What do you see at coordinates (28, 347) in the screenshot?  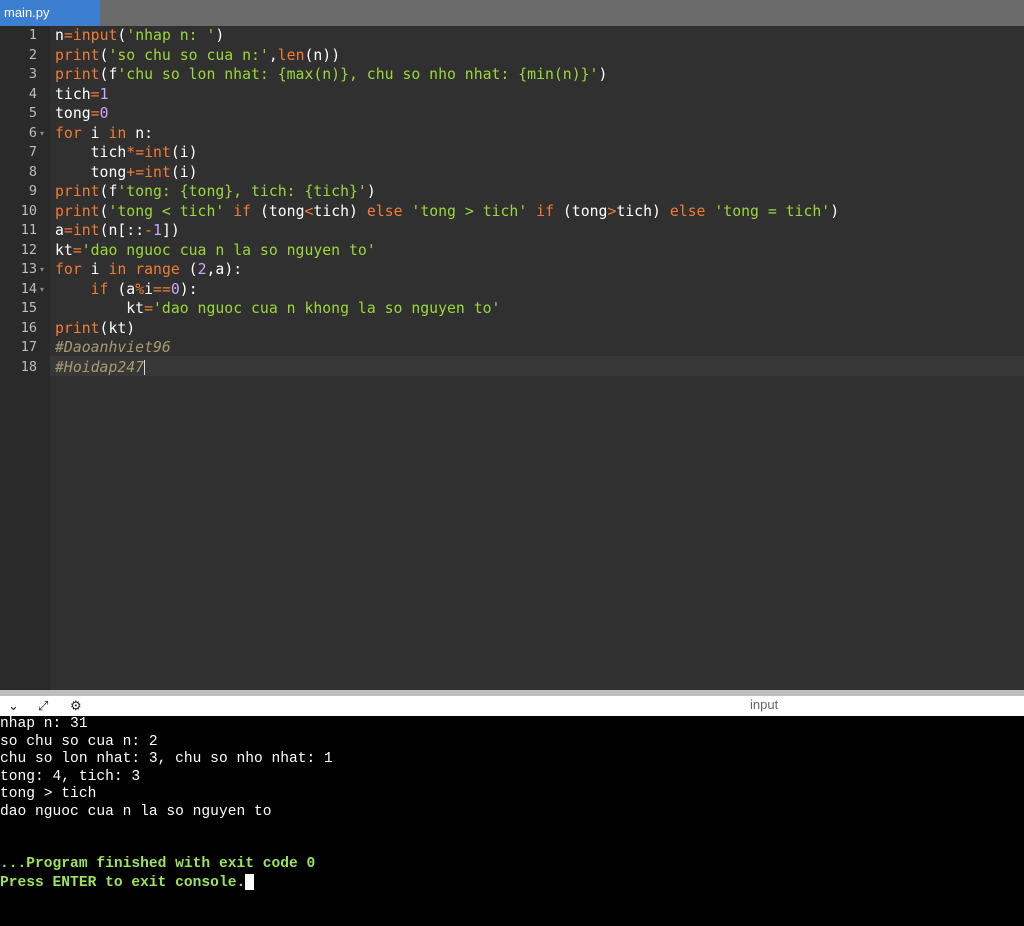 I see `line-number: 17` at bounding box center [28, 347].